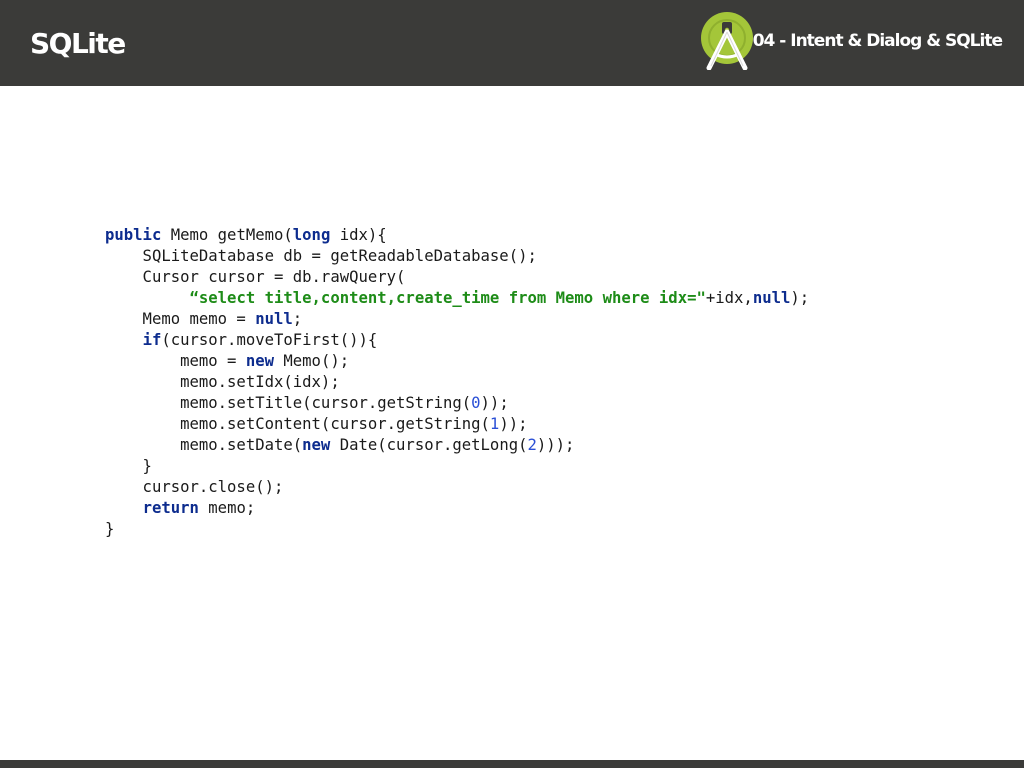 The width and height of the screenshot is (1024, 768). I want to click on code-token: memo.setContent(cursor.getString(, so click(297, 424).